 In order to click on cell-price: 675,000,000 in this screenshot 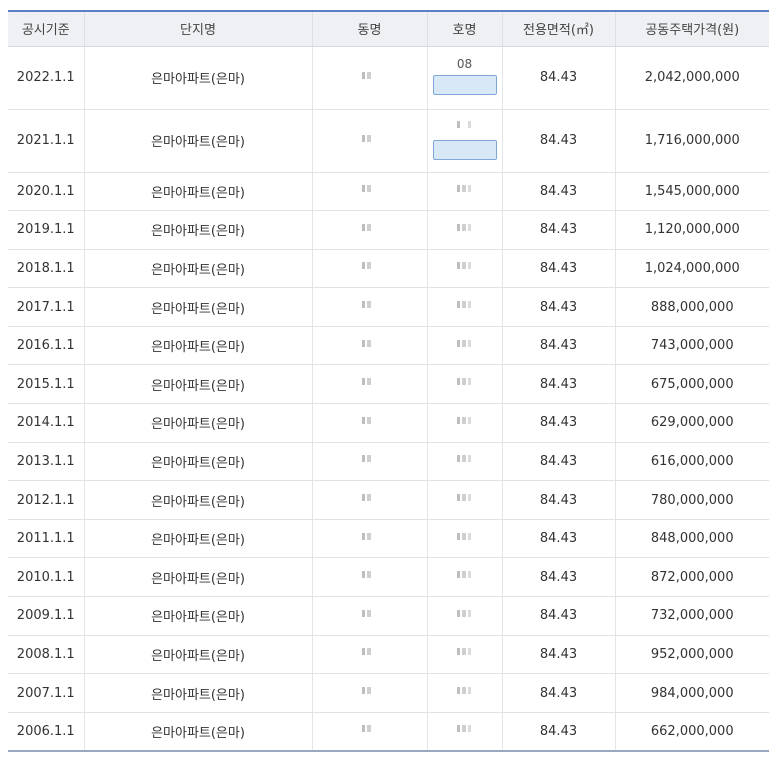, I will do `click(691, 384)`.